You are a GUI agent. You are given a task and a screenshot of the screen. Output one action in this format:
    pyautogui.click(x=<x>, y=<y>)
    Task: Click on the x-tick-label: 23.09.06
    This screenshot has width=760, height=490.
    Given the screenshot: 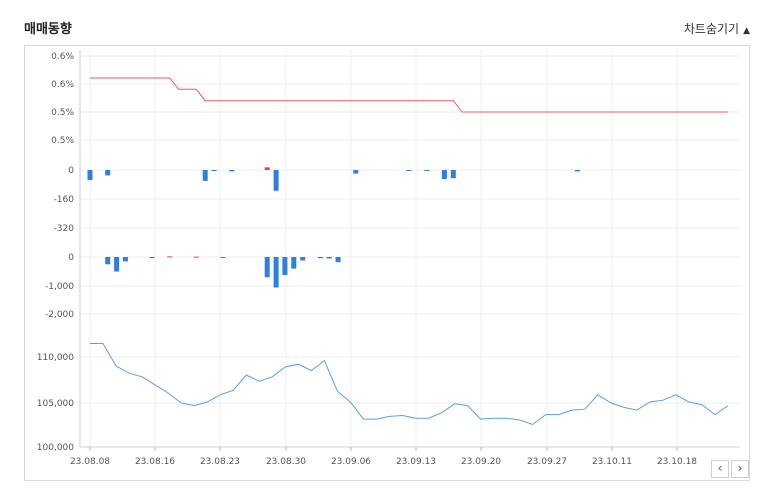 What is the action you would take?
    pyautogui.click(x=351, y=462)
    